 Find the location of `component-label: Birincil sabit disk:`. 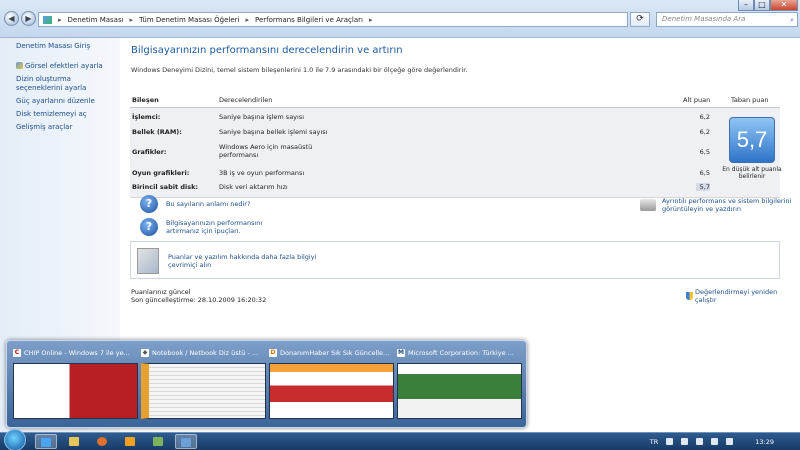

component-label: Birincil sabit disk: is located at coordinates (165, 187).